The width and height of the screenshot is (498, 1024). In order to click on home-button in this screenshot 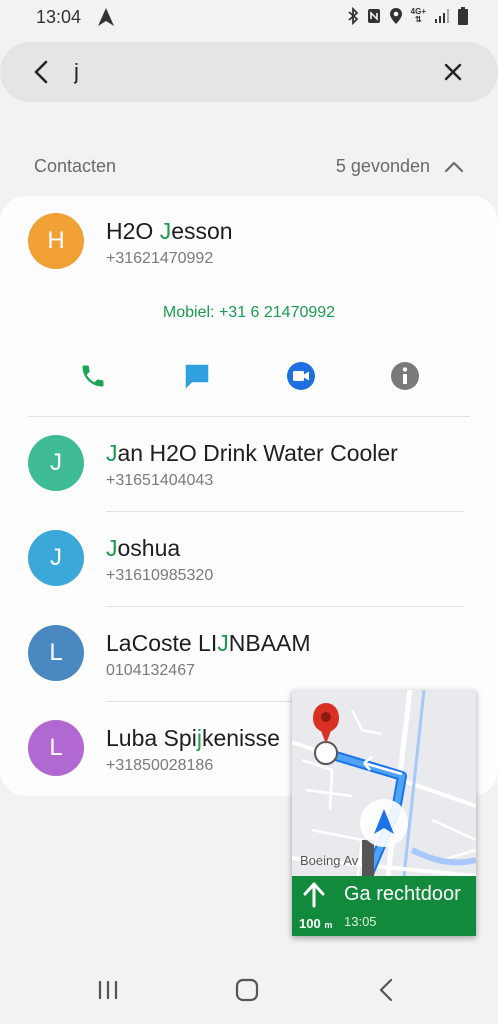, I will do `click(247, 990)`.